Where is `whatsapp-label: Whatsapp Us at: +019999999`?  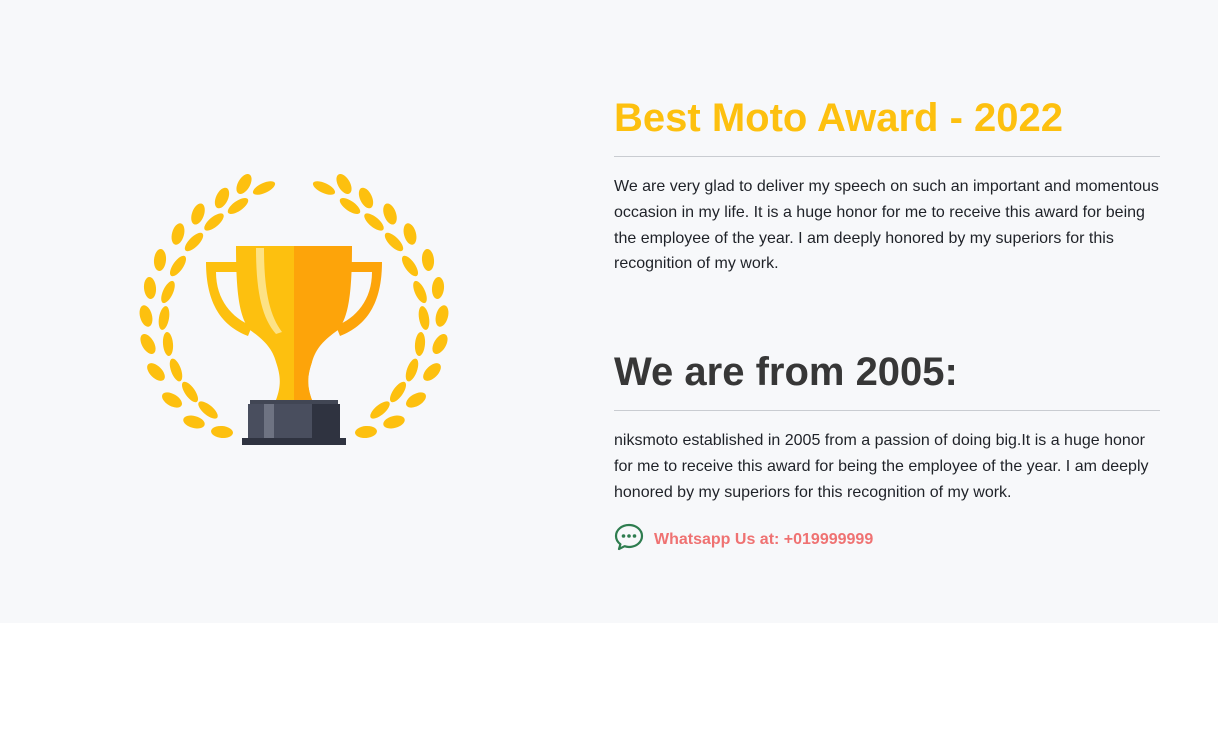 whatsapp-label: Whatsapp Us at: +019999999 is located at coordinates (763, 540).